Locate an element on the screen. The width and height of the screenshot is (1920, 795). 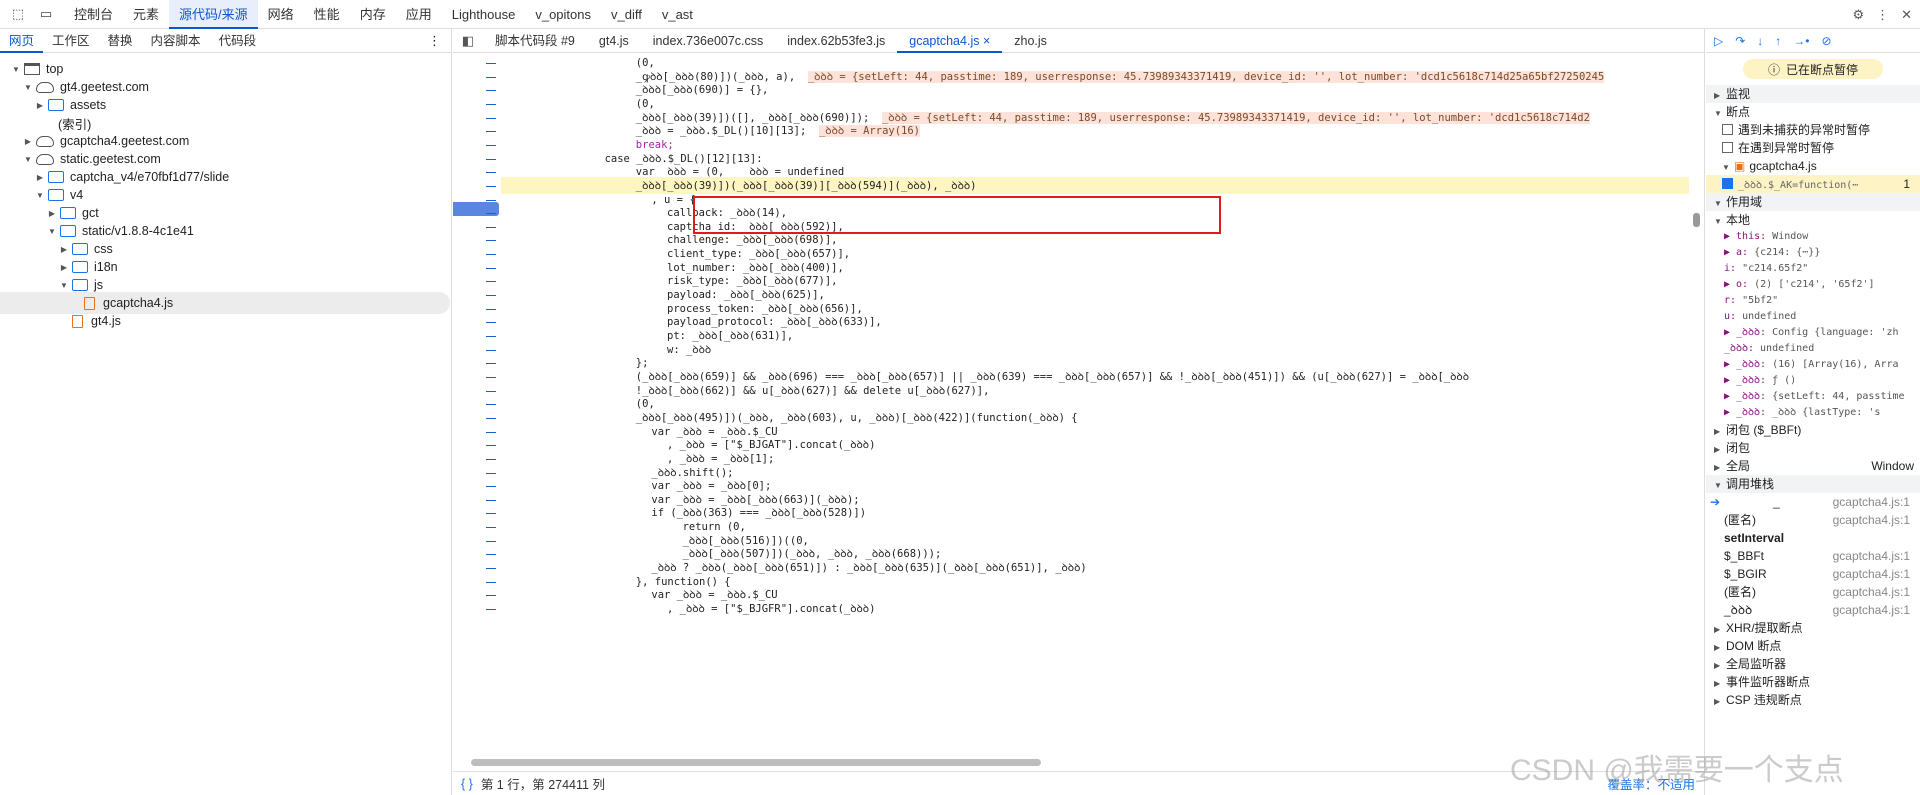
file-tab: gt4.js is located at coordinates (614, 41).